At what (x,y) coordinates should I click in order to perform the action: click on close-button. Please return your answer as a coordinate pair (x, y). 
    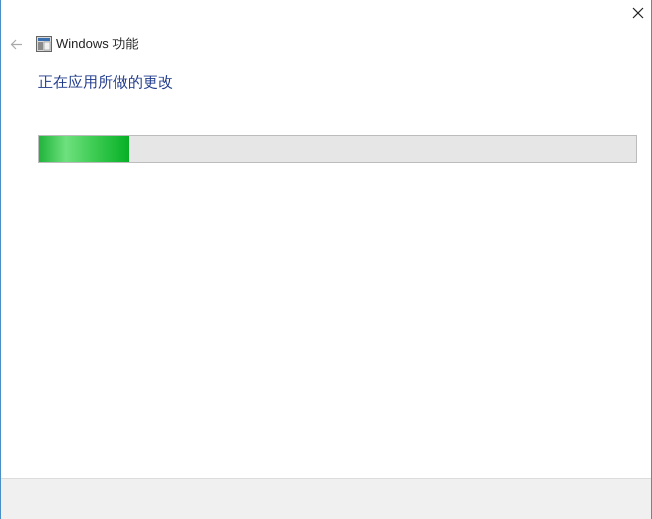
    Looking at the image, I should click on (638, 13).